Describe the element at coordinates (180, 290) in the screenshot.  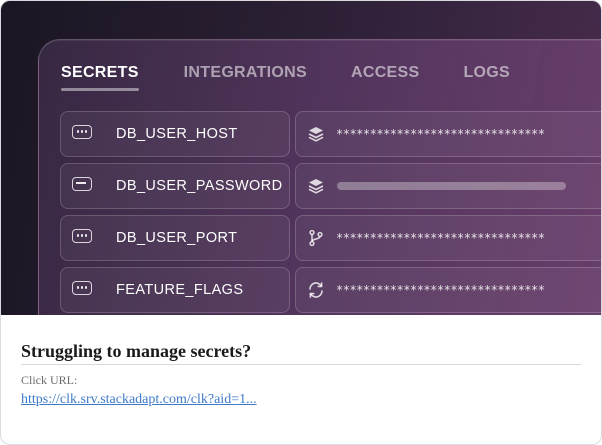
I see `secret-key-label: FEATURE_FLAGS` at that location.